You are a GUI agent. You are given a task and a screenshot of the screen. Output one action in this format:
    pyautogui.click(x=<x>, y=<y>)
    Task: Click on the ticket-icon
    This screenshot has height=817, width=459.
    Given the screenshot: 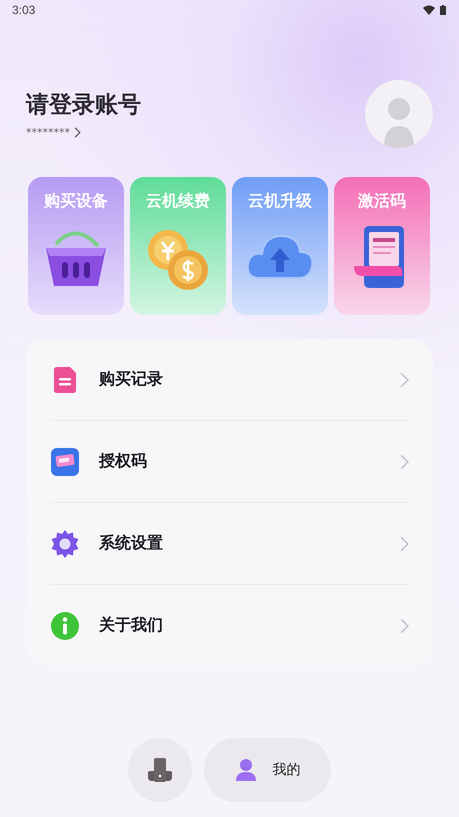 What is the action you would take?
    pyautogui.click(x=65, y=461)
    